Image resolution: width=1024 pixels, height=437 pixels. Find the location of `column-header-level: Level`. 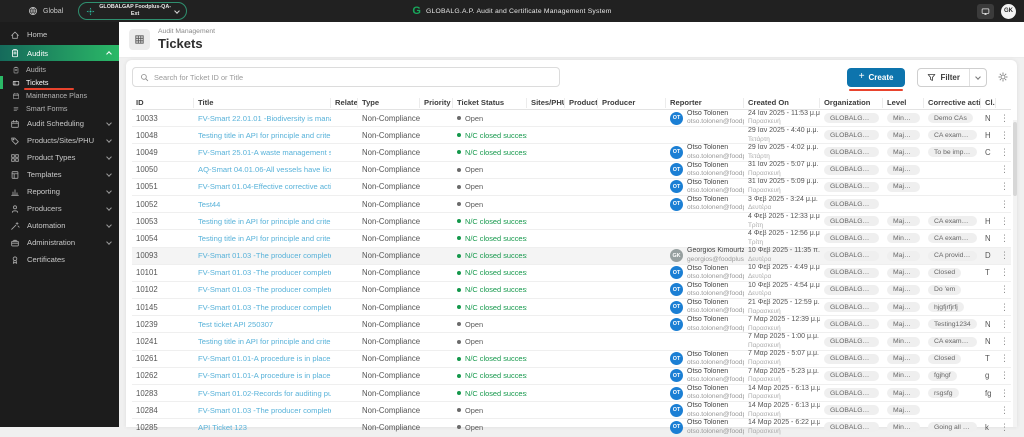

column-header-level: Level is located at coordinates (903, 103).